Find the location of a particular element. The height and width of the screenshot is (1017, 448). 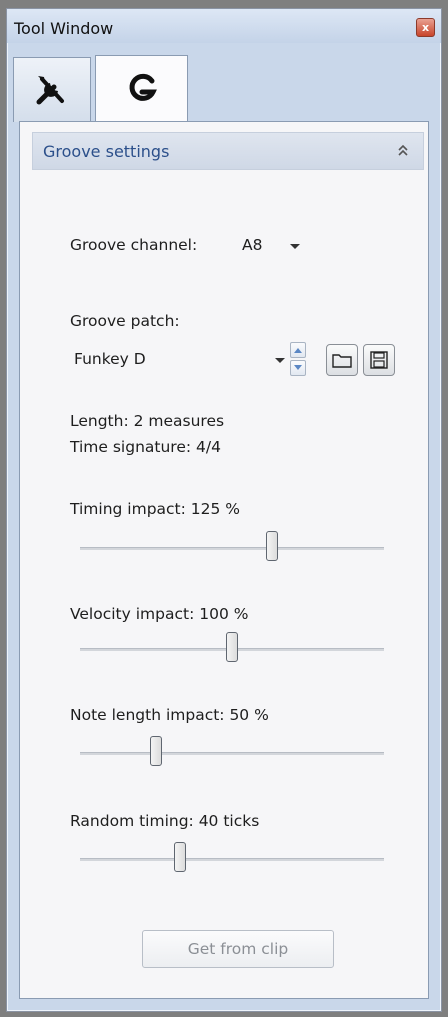

timing-impact-slider is located at coordinates (232, 548).